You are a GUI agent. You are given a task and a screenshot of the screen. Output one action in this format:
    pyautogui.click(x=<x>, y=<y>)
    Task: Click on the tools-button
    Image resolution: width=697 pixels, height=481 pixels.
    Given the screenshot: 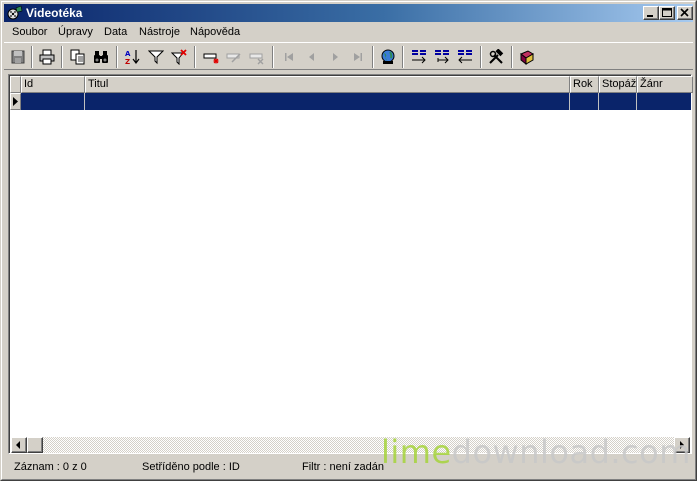 What is the action you would take?
    pyautogui.click(x=496, y=57)
    